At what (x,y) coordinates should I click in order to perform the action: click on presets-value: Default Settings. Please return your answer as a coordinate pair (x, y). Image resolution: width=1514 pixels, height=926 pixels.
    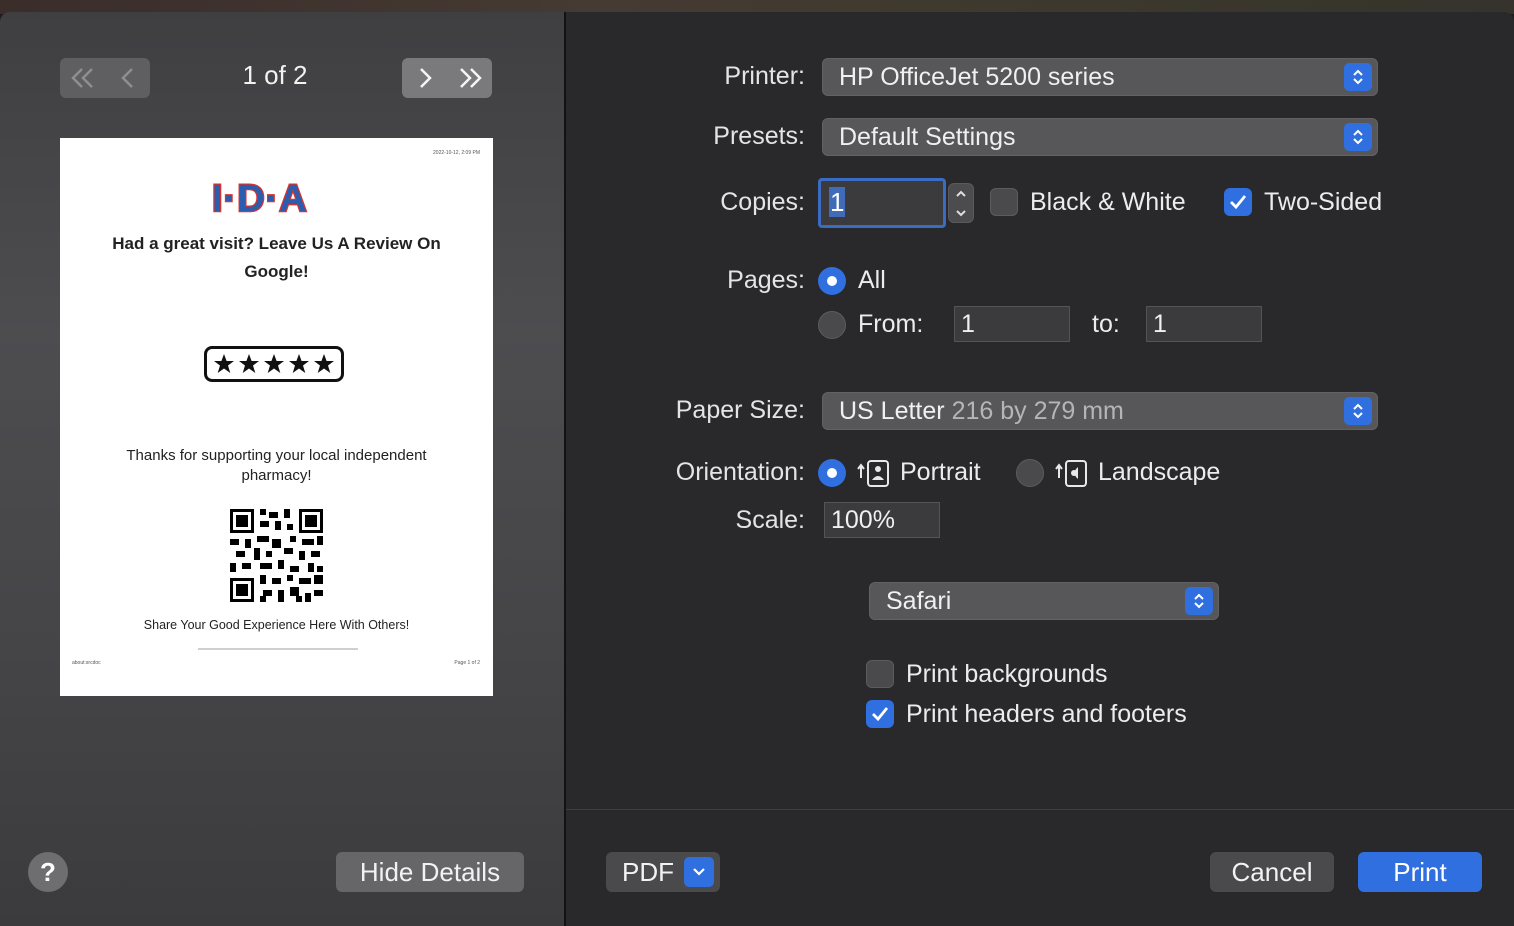
    Looking at the image, I should click on (927, 137).